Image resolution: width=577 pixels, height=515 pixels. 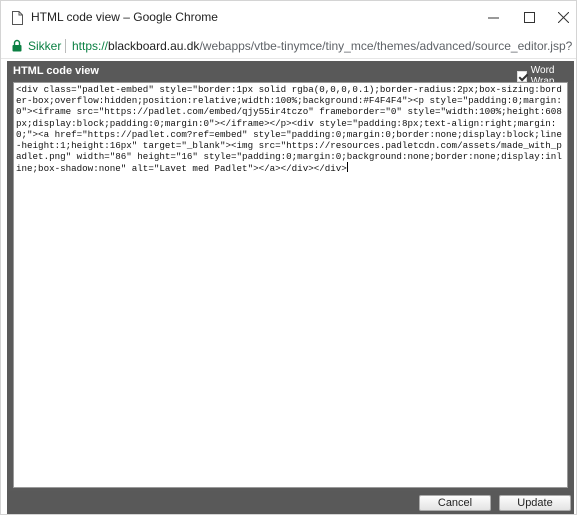 What do you see at coordinates (17, 45) in the screenshot?
I see `lock-icon` at bounding box center [17, 45].